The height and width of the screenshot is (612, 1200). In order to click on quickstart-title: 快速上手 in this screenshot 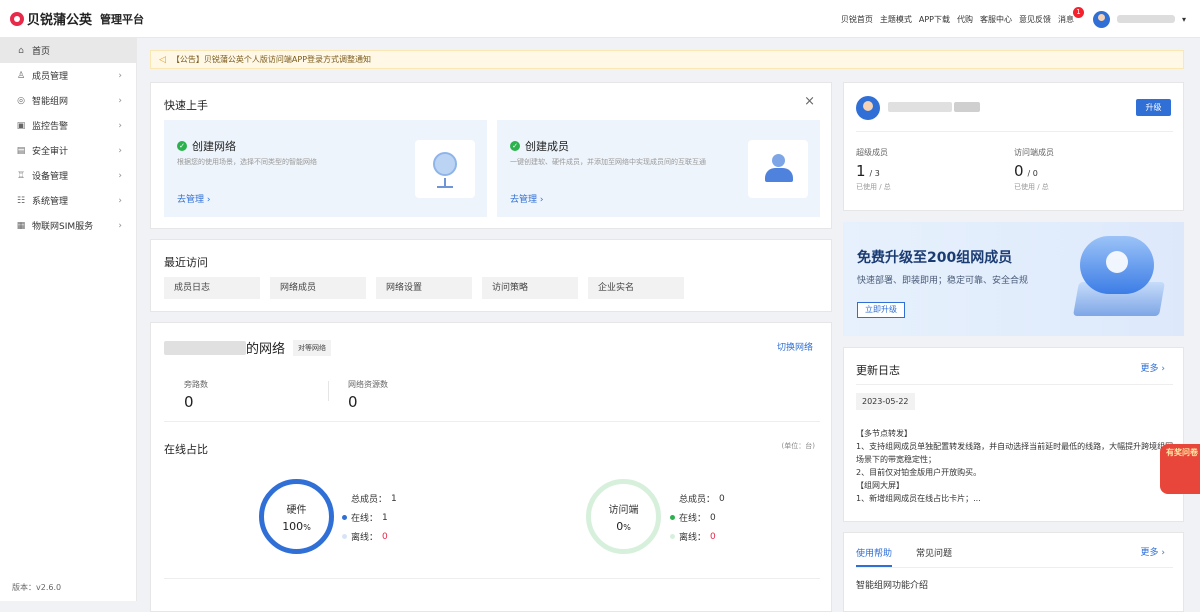, I will do `click(186, 105)`.